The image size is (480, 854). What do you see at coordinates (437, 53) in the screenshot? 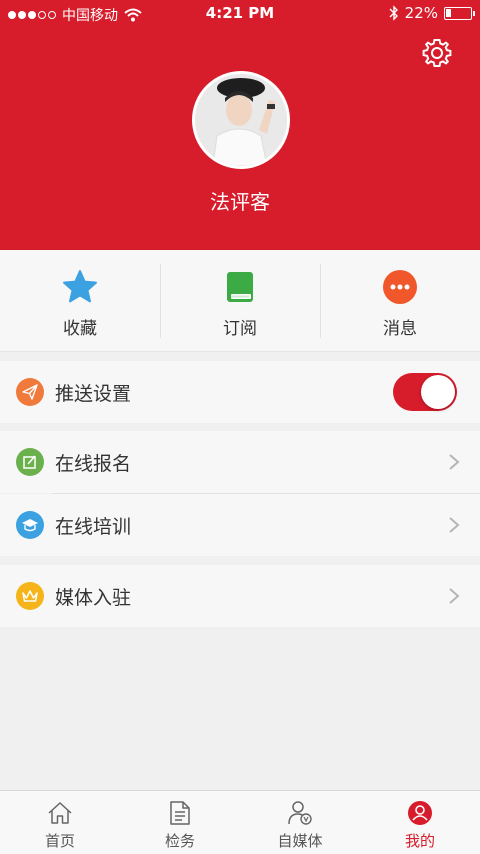
I see `gear-icon` at bounding box center [437, 53].